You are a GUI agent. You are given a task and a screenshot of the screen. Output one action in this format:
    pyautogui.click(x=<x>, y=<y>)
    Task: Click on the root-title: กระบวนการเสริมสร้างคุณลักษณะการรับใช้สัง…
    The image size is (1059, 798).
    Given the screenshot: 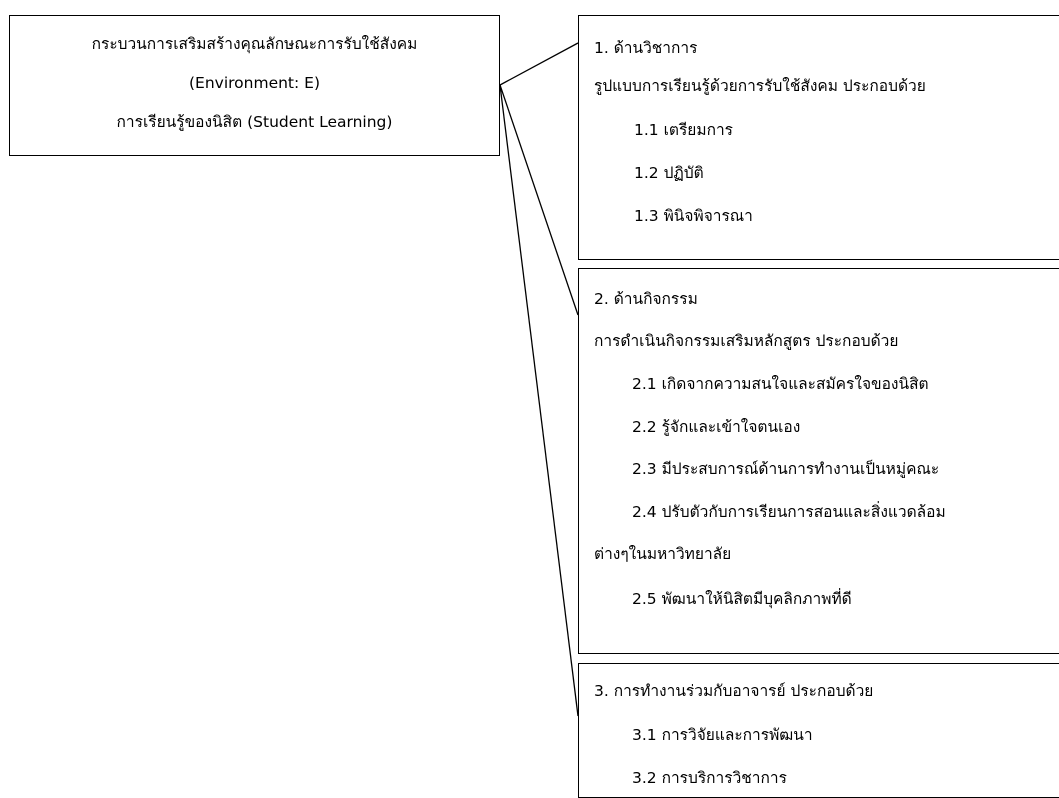 What is the action you would take?
    pyautogui.click(x=254, y=44)
    